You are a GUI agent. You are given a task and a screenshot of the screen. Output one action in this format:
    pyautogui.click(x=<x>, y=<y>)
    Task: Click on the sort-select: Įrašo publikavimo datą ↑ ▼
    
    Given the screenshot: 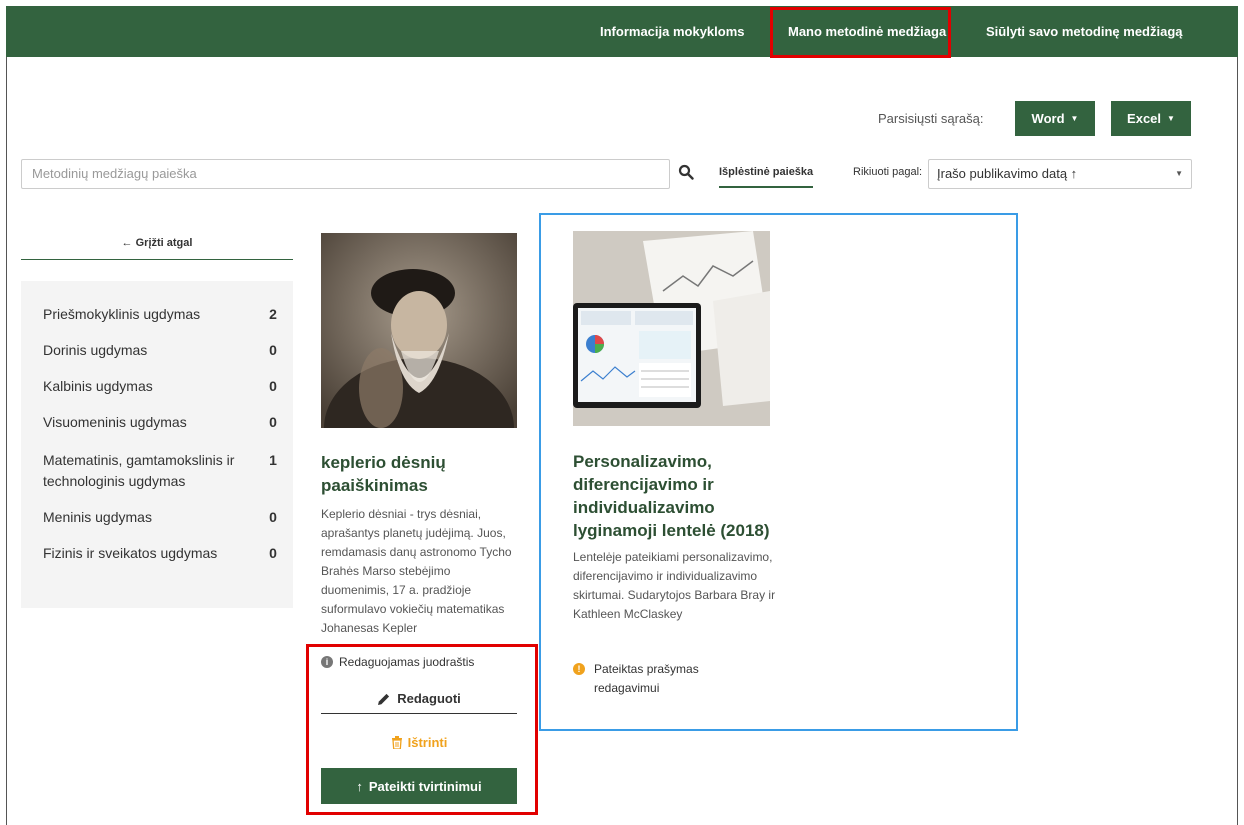 What is the action you would take?
    pyautogui.click(x=1060, y=174)
    